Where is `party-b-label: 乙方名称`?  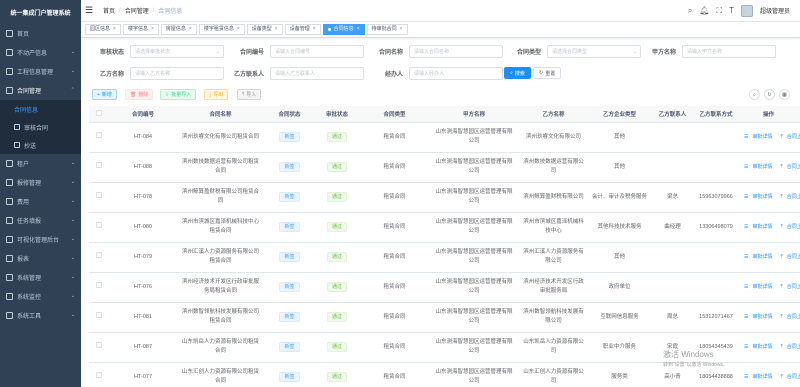 party-b-label: 乙方名称 is located at coordinates (112, 75).